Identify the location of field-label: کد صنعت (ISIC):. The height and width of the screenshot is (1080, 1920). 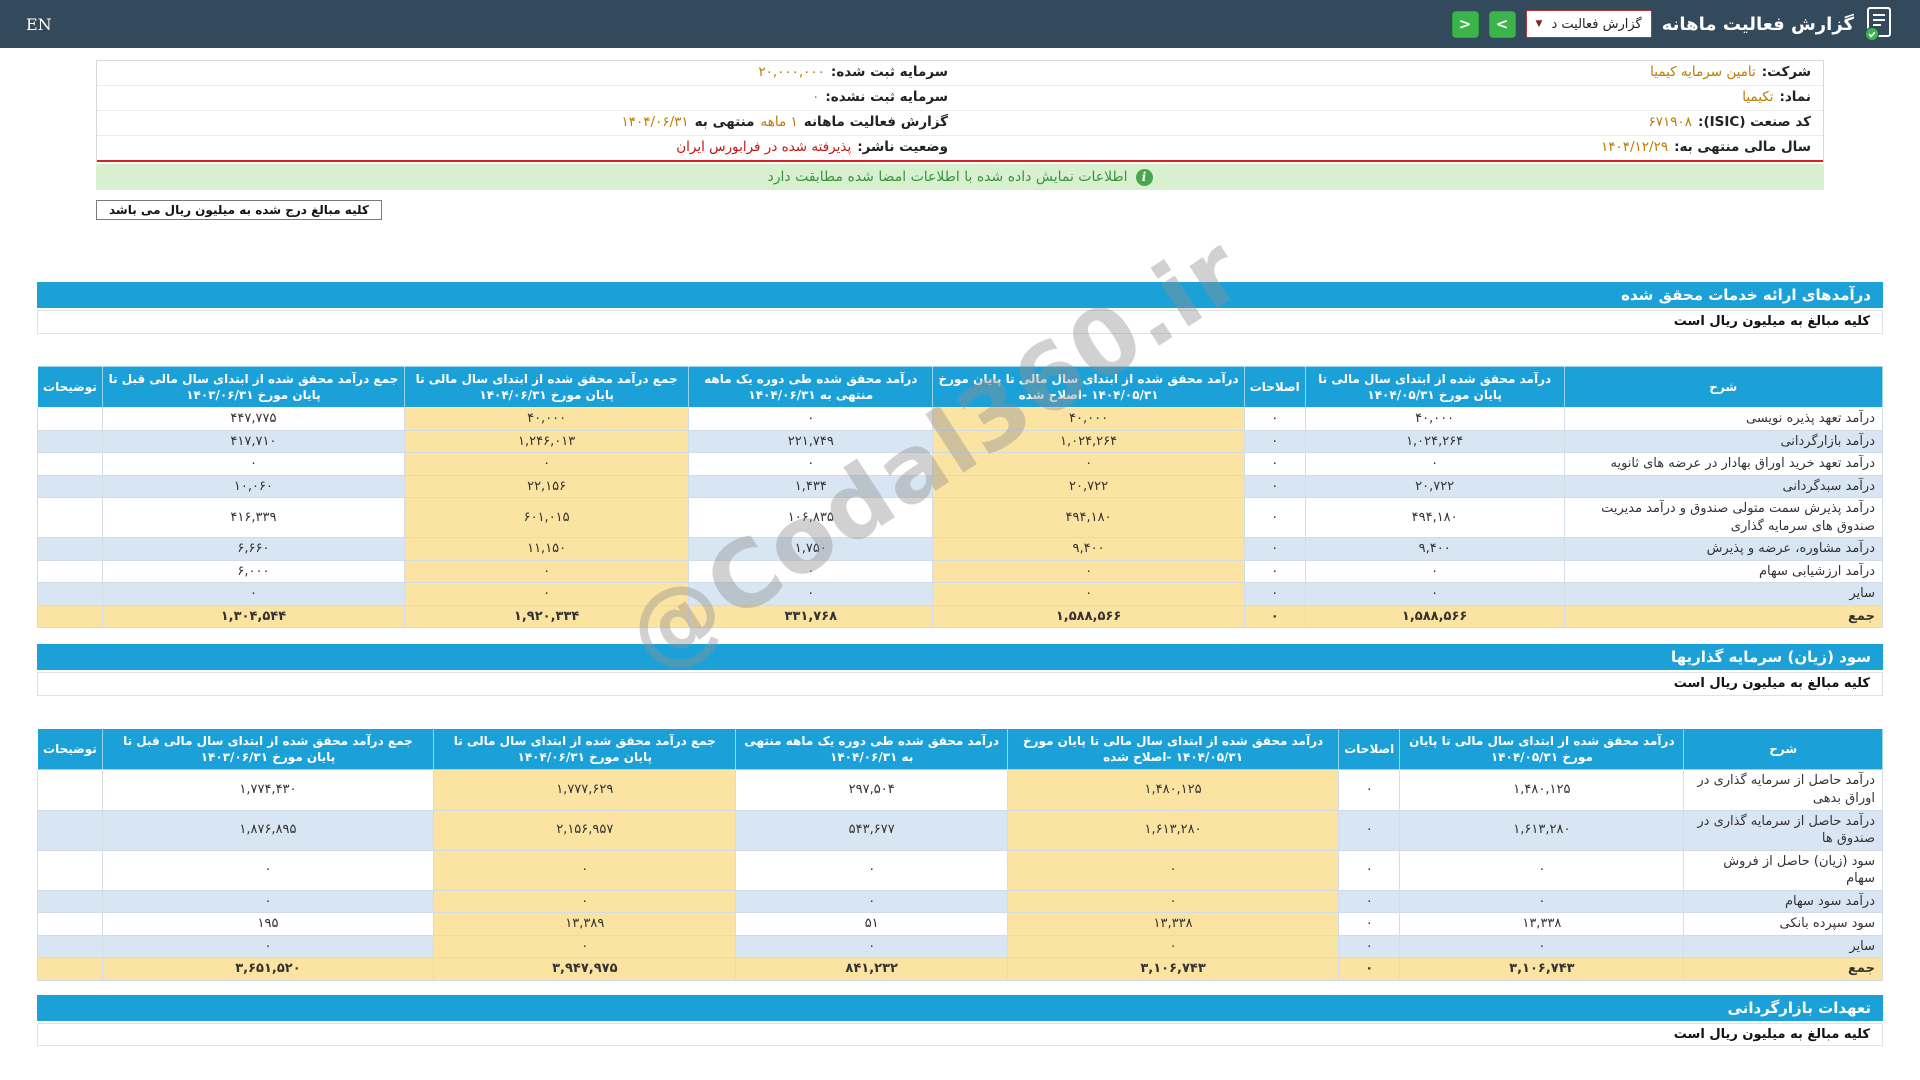
(1754, 122).